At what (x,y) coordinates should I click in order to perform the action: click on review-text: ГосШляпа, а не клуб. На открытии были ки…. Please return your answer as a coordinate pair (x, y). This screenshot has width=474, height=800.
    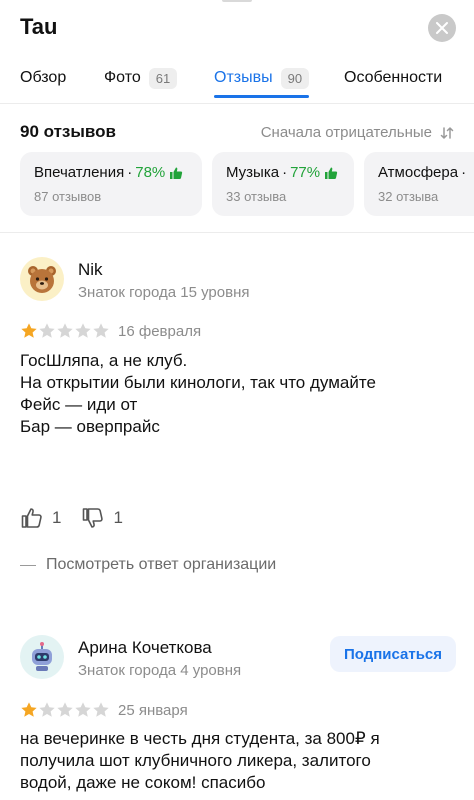
    Looking at the image, I should click on (240, 394).